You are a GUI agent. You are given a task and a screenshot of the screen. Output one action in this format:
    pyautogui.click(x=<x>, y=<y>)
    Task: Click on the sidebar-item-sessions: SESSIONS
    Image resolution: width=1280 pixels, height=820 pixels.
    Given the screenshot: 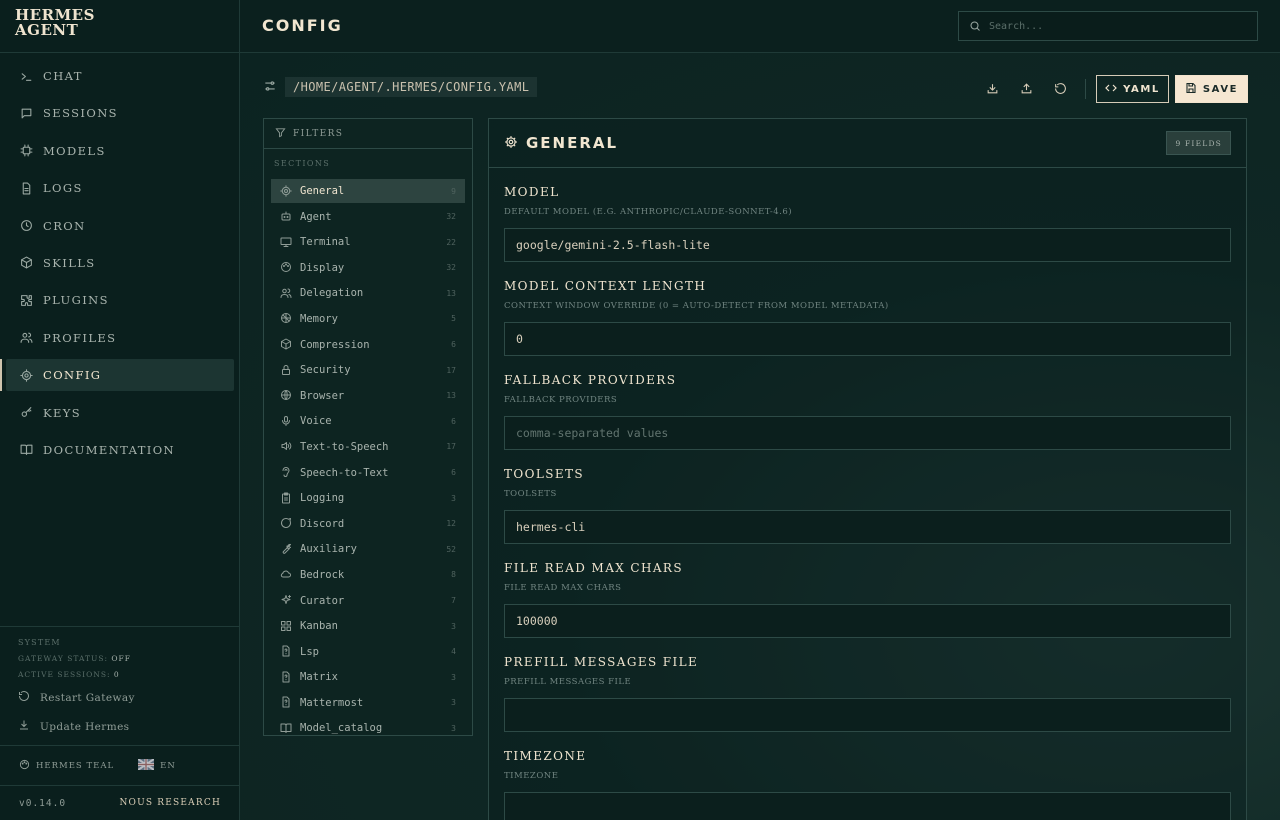 What is the action you would take?
    pyautogui.click(x=120, y=113)
    